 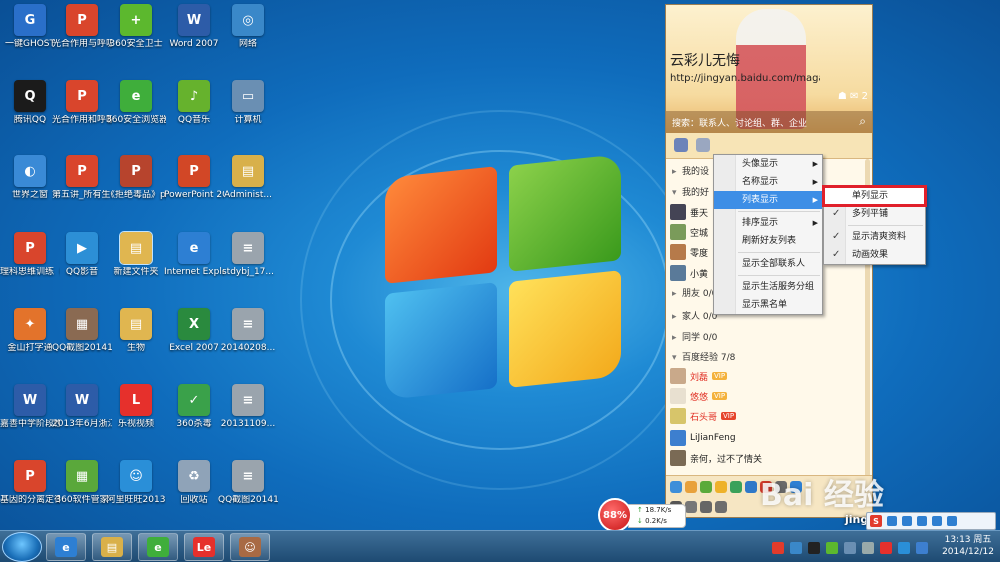 What do you see at coordinates (832, 548) in the screenshot?
I see `360-tray-icon` at bounding box center [832, 548].